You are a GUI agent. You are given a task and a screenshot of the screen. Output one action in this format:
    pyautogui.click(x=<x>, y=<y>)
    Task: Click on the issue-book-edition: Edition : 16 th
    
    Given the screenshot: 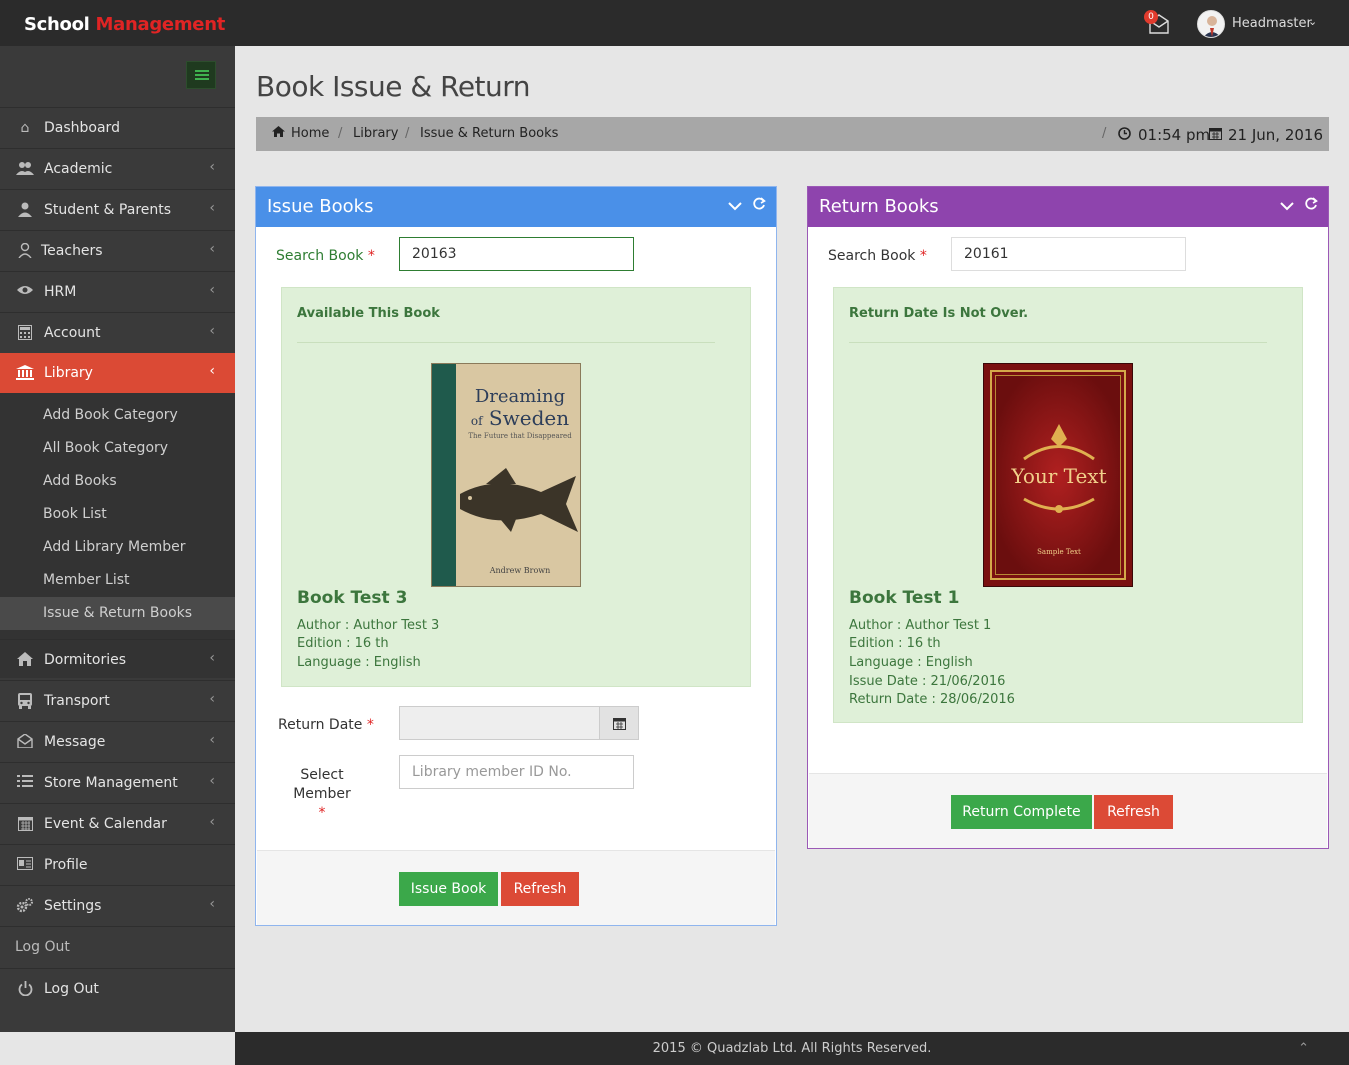 What is the action you would take?
    pyautogui.click(x=343, y=643)
    